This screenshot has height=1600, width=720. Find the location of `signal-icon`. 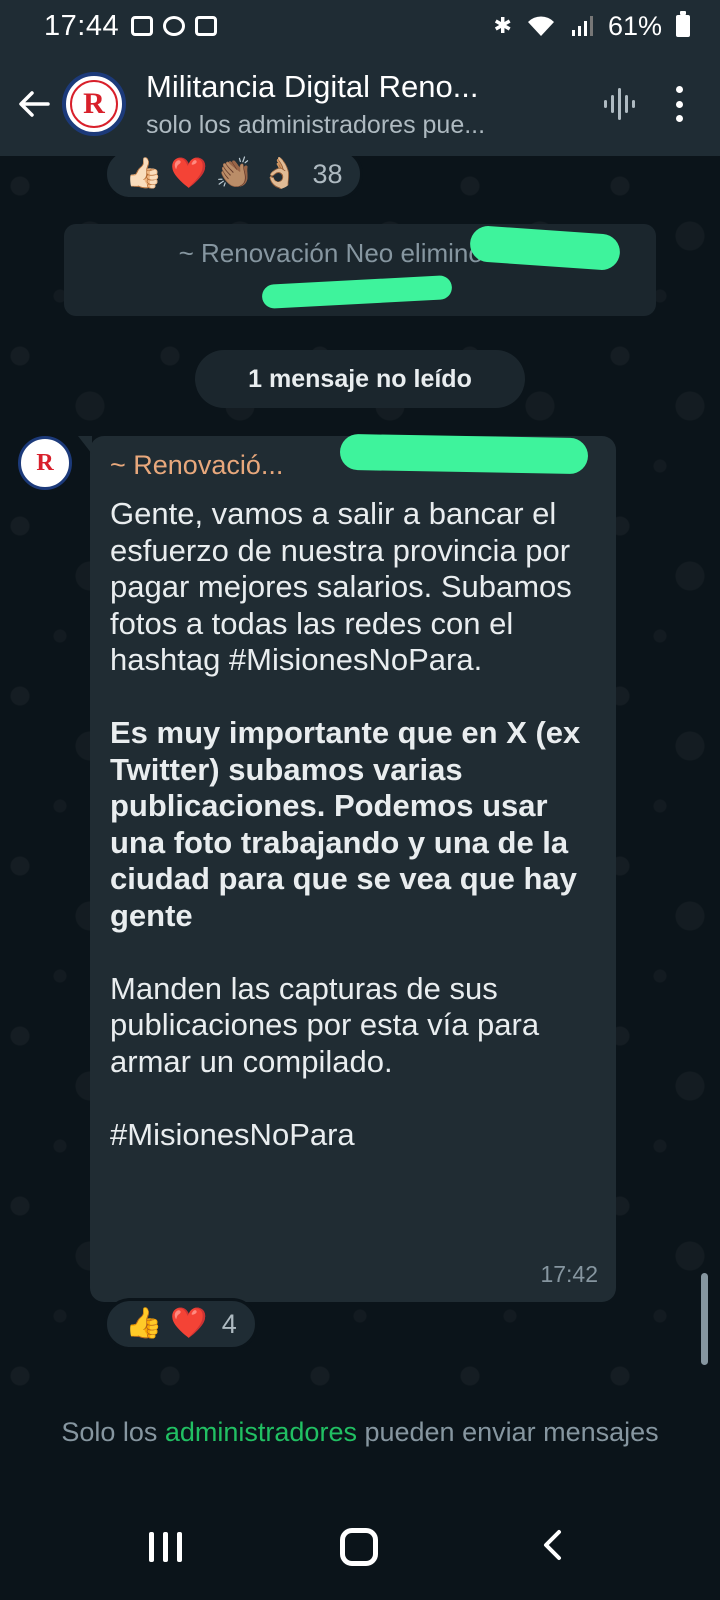

signal-icon is located at coordinates (582, 26).